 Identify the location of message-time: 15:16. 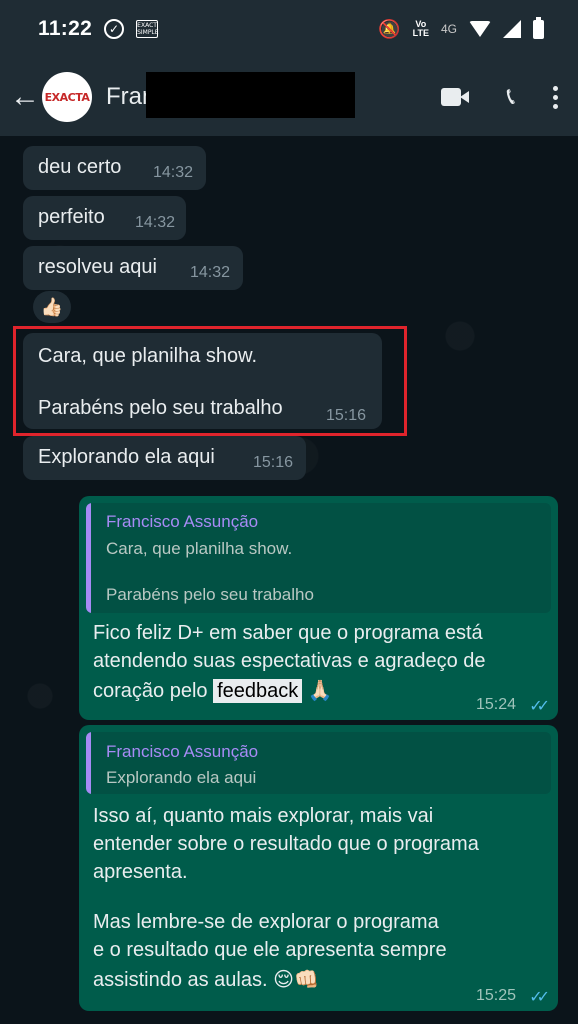
(273, 462).